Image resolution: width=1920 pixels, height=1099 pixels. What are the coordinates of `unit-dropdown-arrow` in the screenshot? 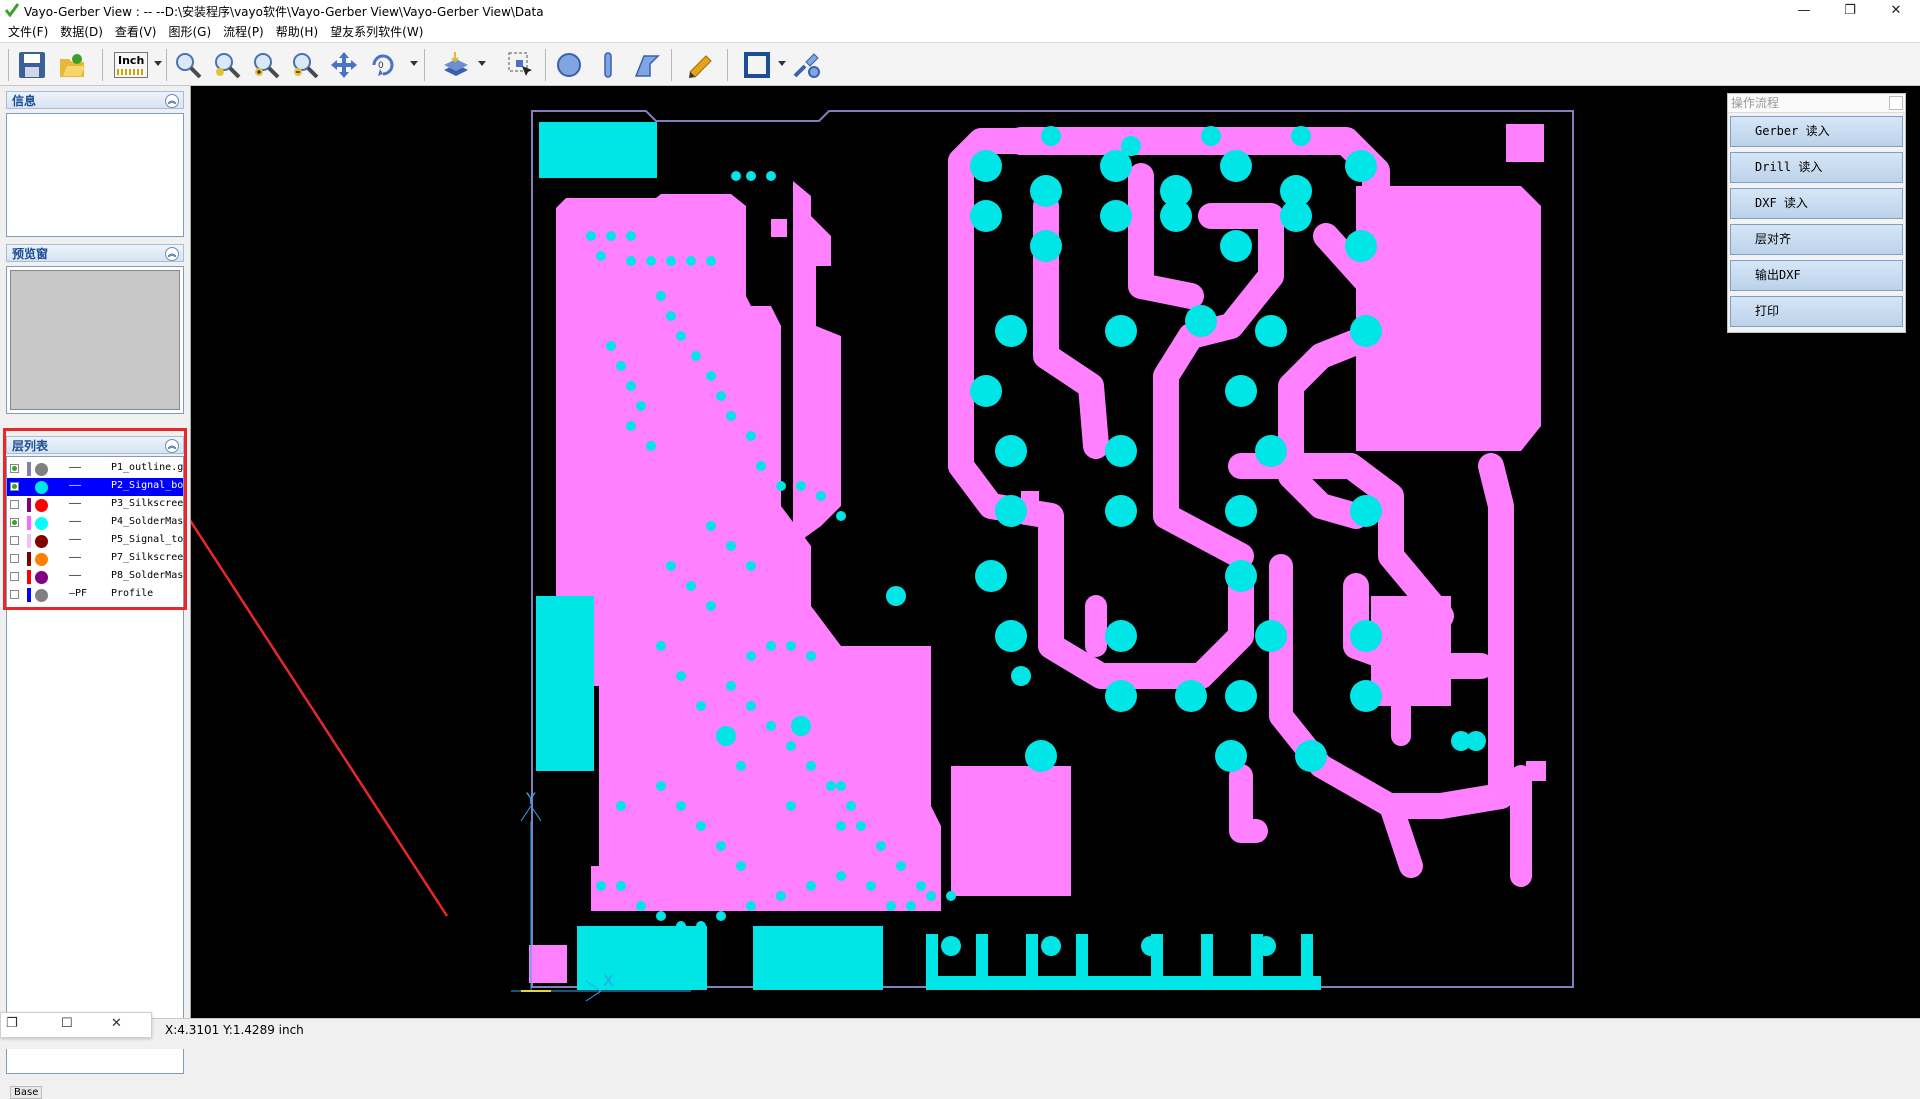 It's located at (158, 63).